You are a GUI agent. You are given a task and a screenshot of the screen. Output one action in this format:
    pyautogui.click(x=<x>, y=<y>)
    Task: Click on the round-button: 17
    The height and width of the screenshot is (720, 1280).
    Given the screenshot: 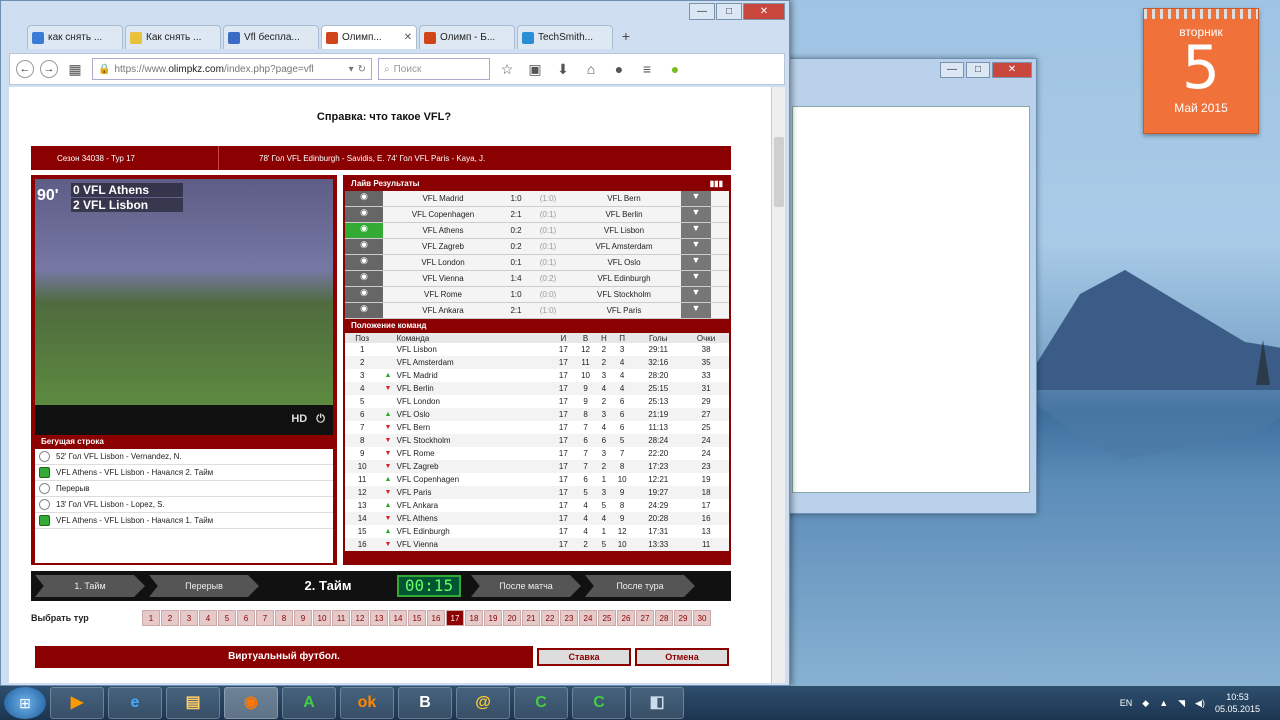 What is the action you would take?
    pyautogui.click(x=455, y=618)
    